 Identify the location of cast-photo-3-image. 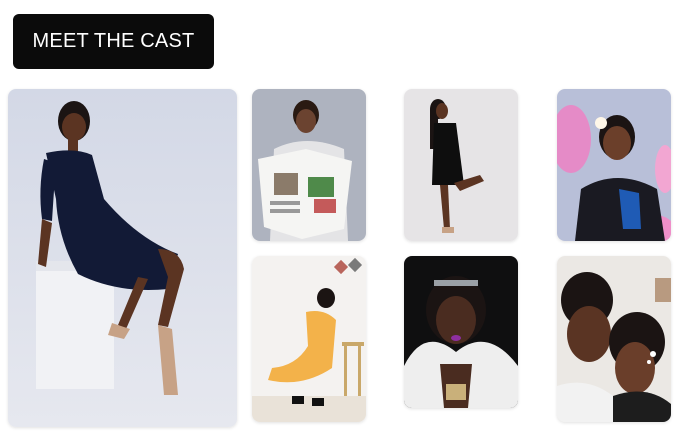
(461, 165).